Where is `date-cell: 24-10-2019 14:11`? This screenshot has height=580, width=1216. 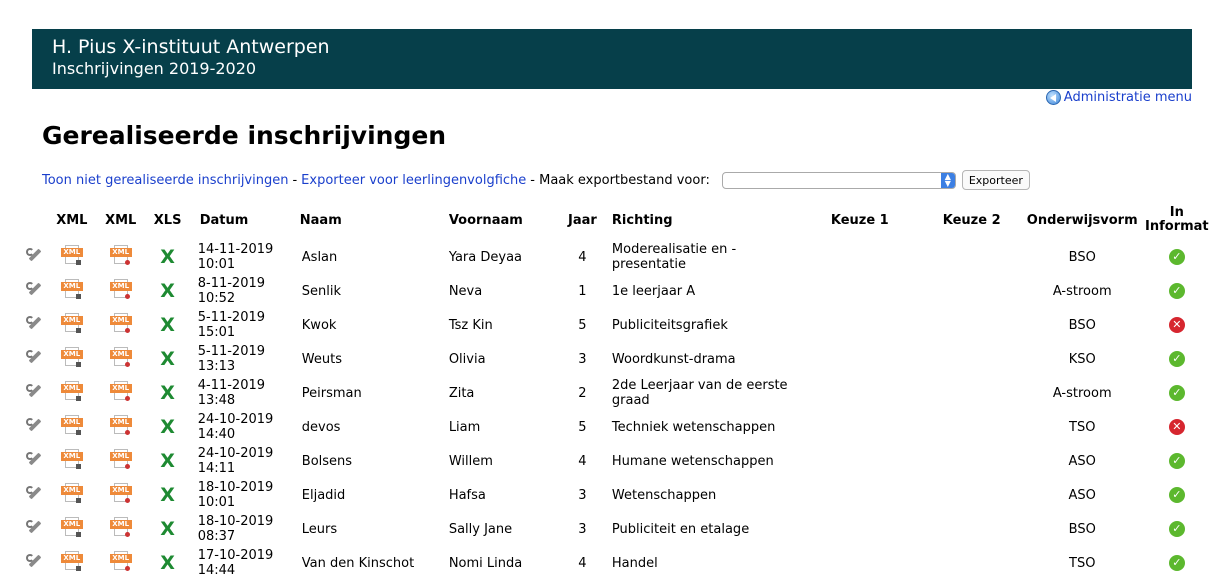 date-cell: 24-10-2019 14:11 is located at coordinates (235, 461).